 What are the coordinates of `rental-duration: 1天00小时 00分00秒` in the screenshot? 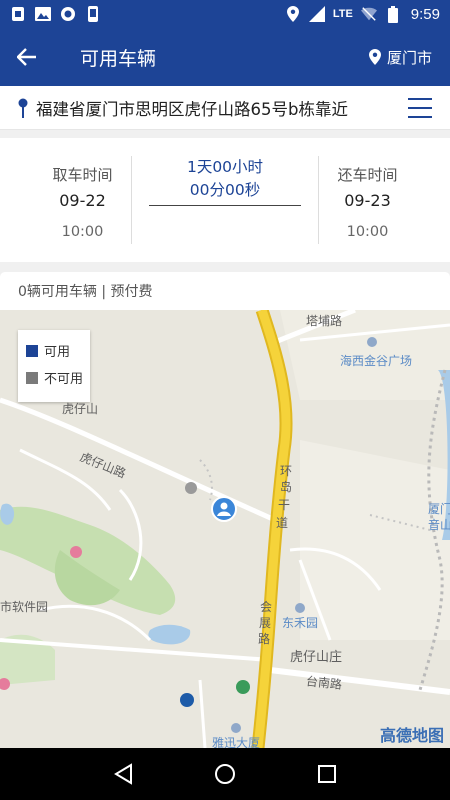 It's located at (225, 201).